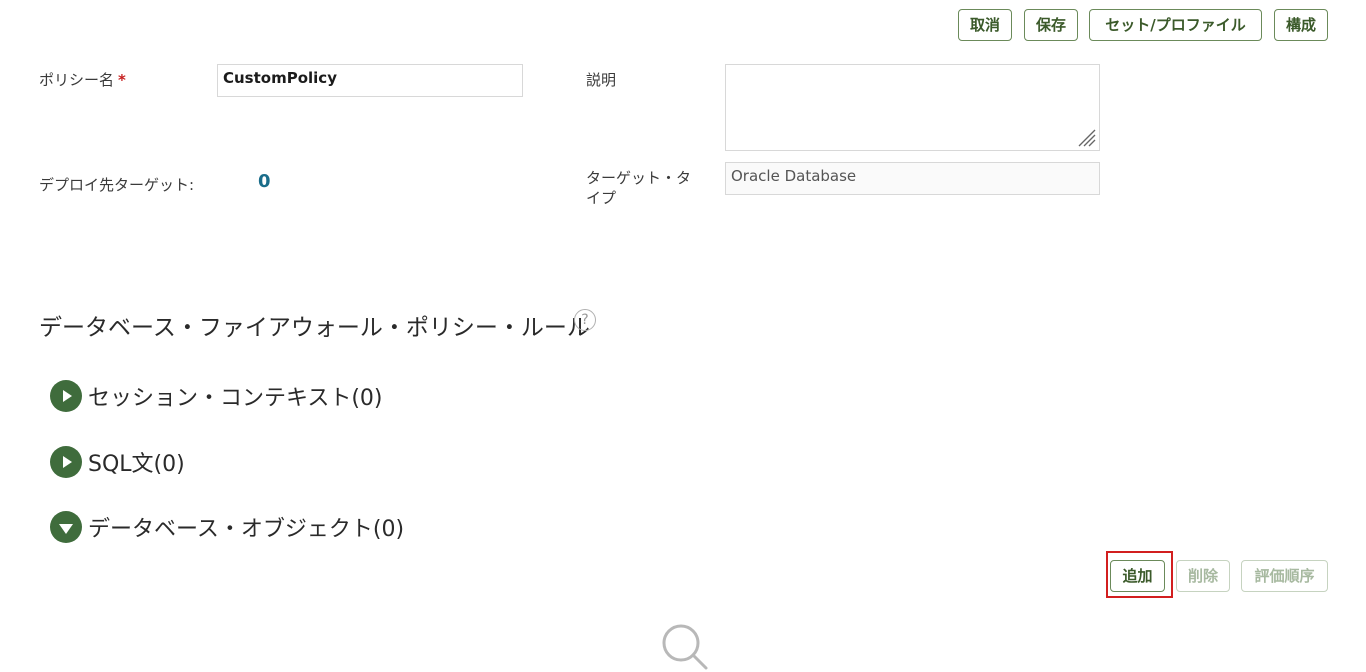 This screenshot has width=1366, height=672. I want to click on target-type-label-line2: イプ, so click(601, 198).